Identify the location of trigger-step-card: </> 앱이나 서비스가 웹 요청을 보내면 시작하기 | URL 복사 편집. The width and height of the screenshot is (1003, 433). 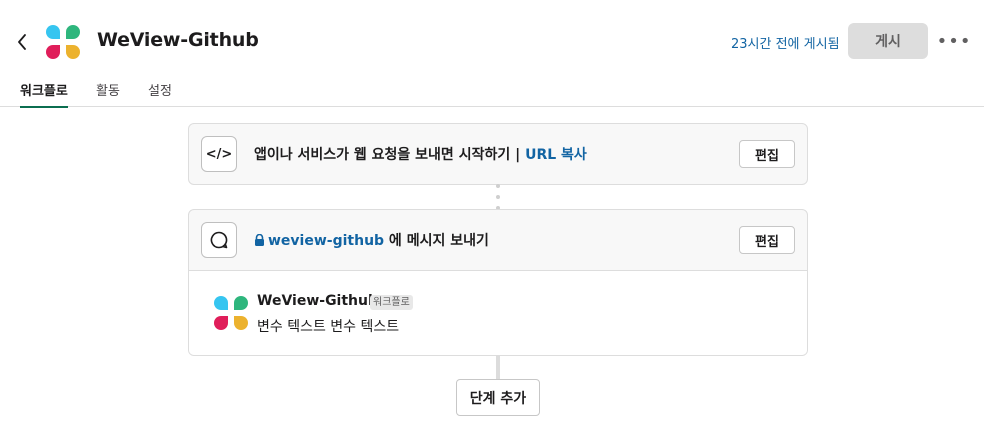
(498, 154).